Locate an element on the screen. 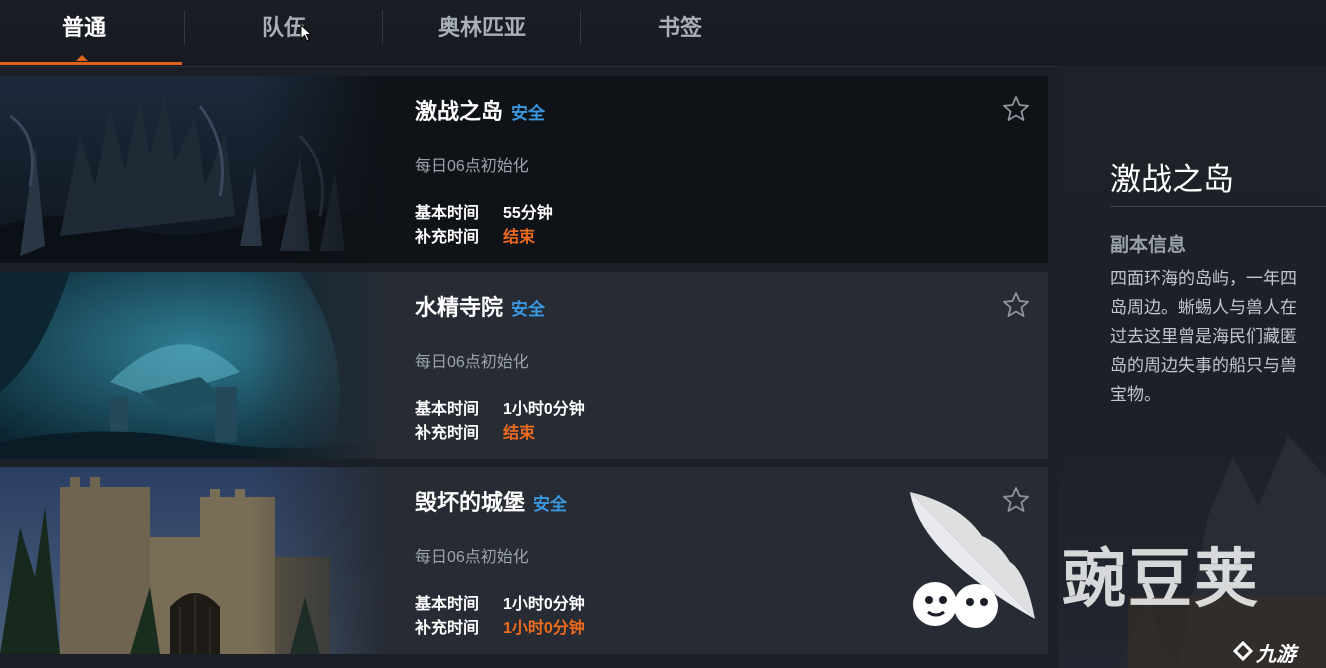  detail-title: 激战之岛 is located at coordinates (1172, 179).